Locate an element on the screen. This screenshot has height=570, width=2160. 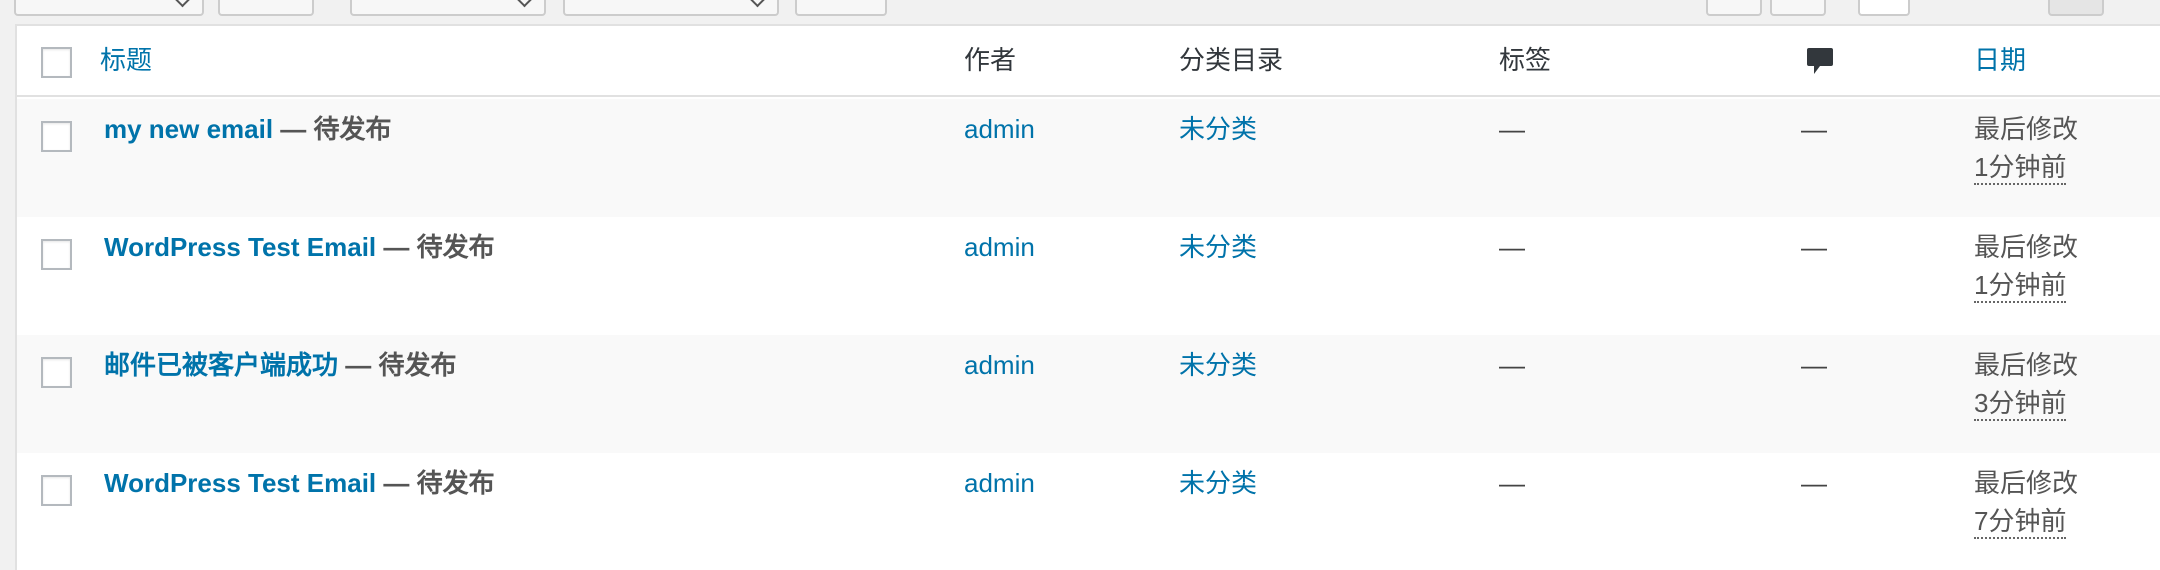
select-all-checkbox is located at coordinates (56, 62).